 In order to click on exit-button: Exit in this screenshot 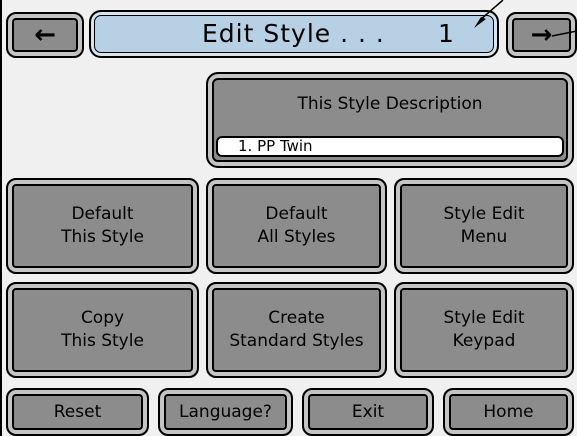, I will do `click(368, 412)`.